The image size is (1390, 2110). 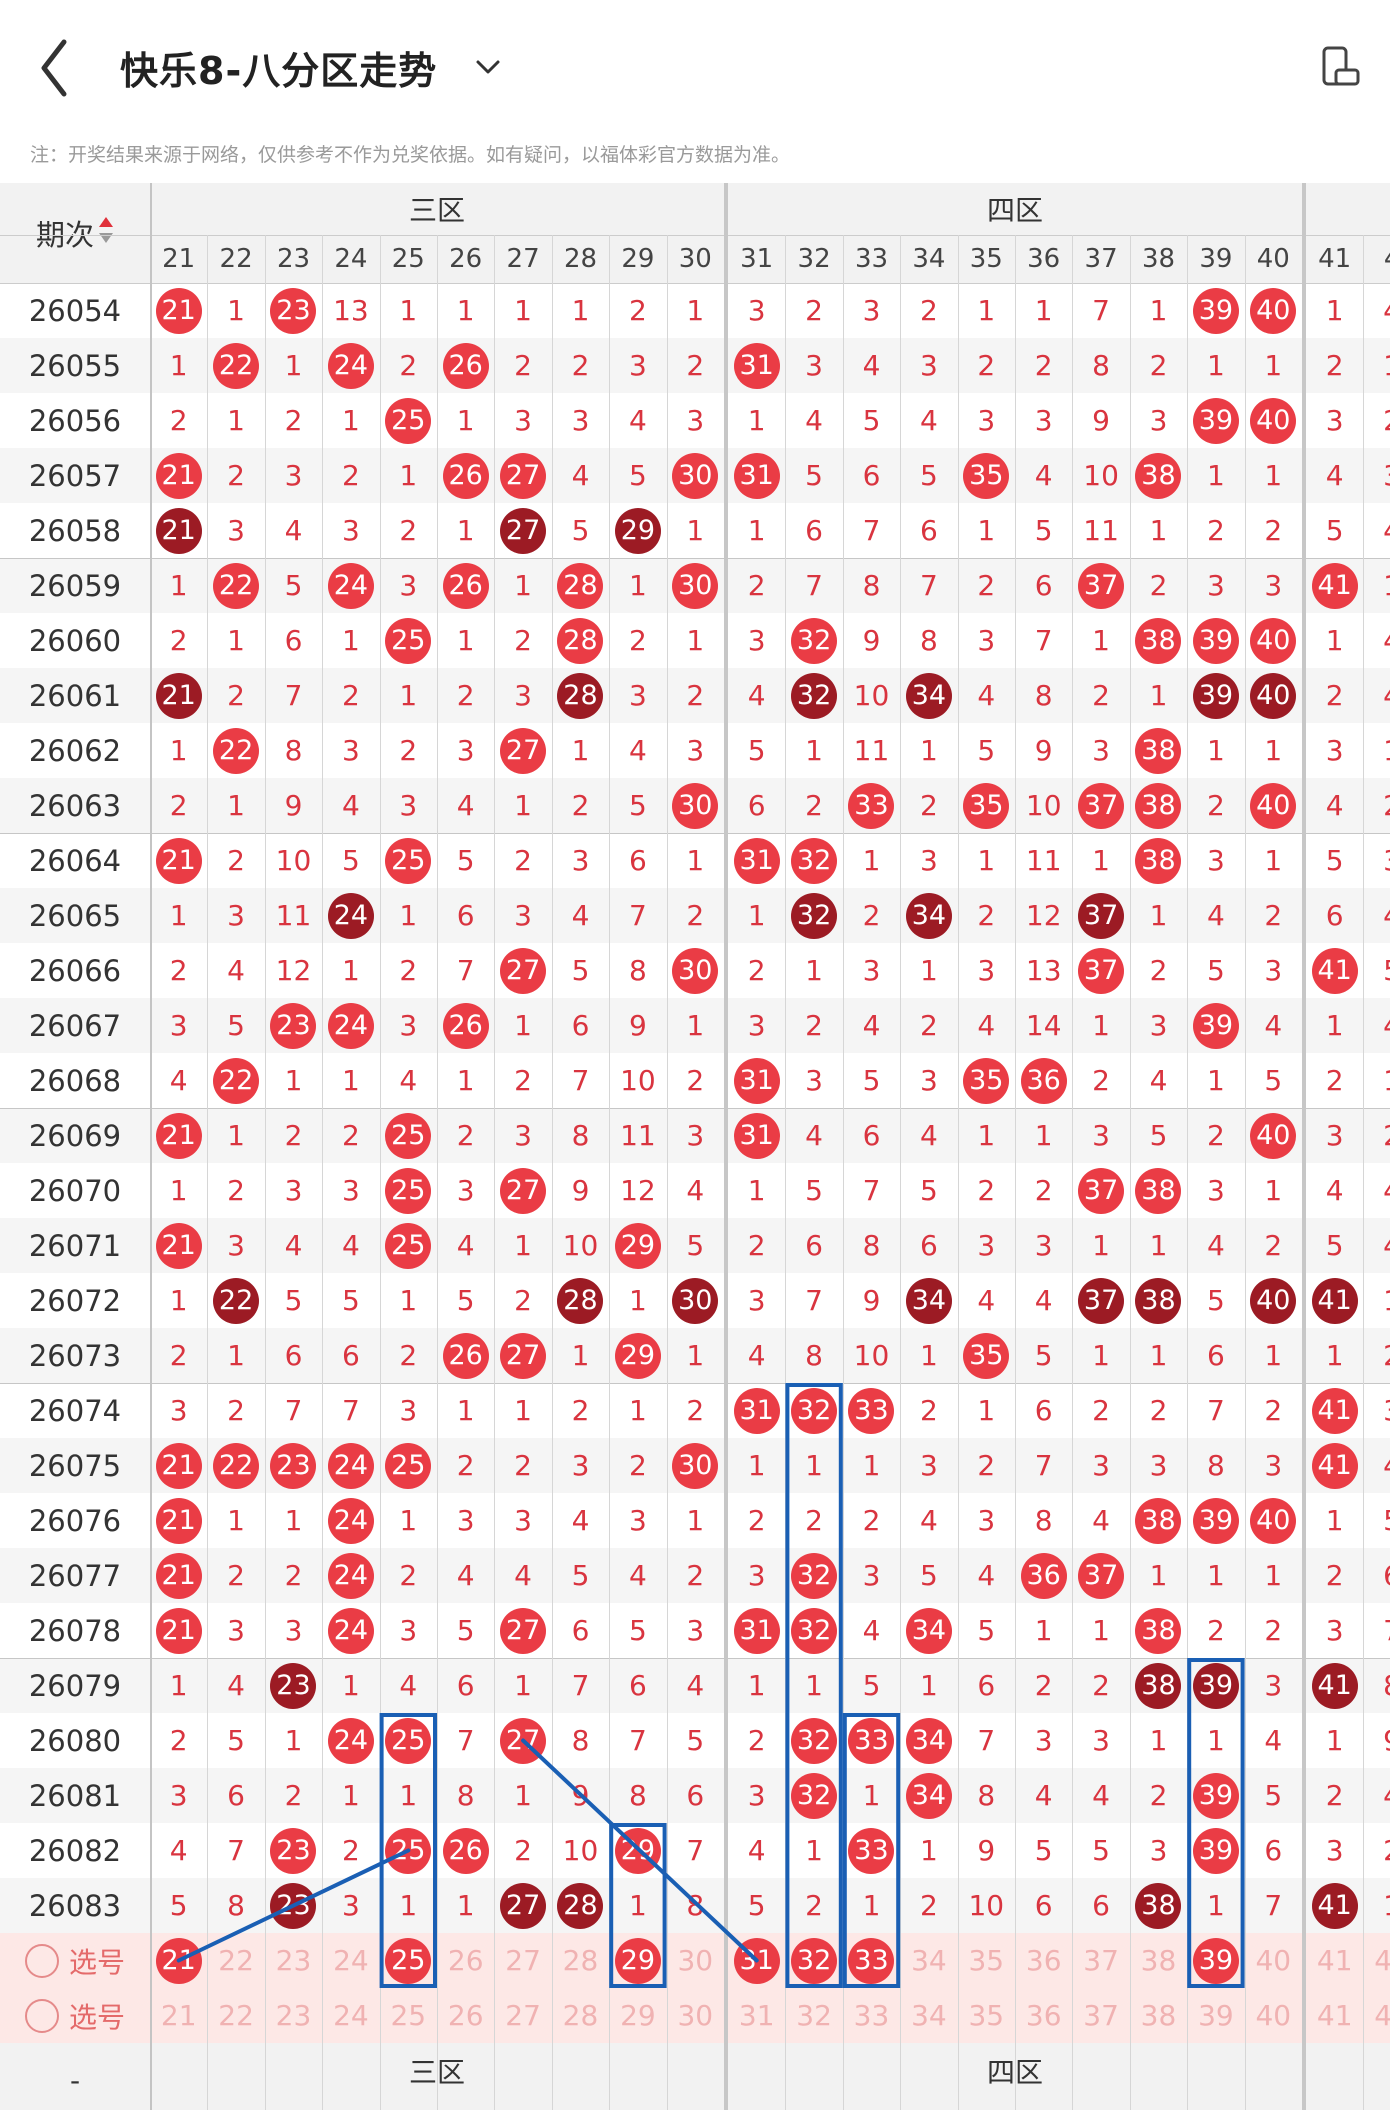 I want to click on drawn-number-ball: 24, so click(x=350, y=1520).